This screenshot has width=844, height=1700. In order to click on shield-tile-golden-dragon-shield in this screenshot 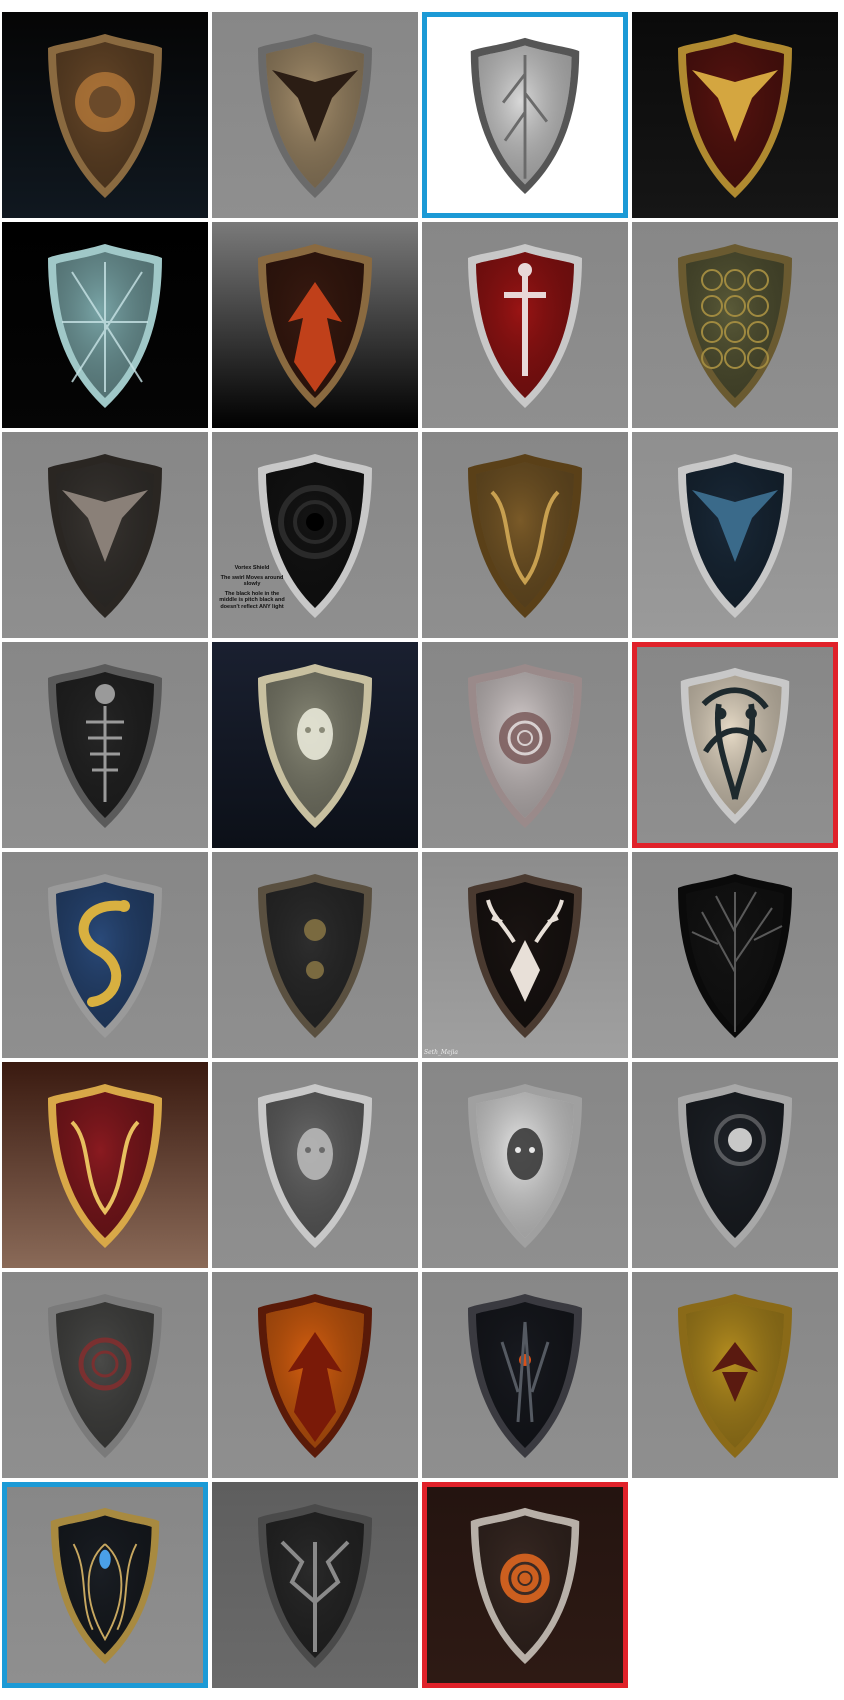, I will do `click(735, 115)`.